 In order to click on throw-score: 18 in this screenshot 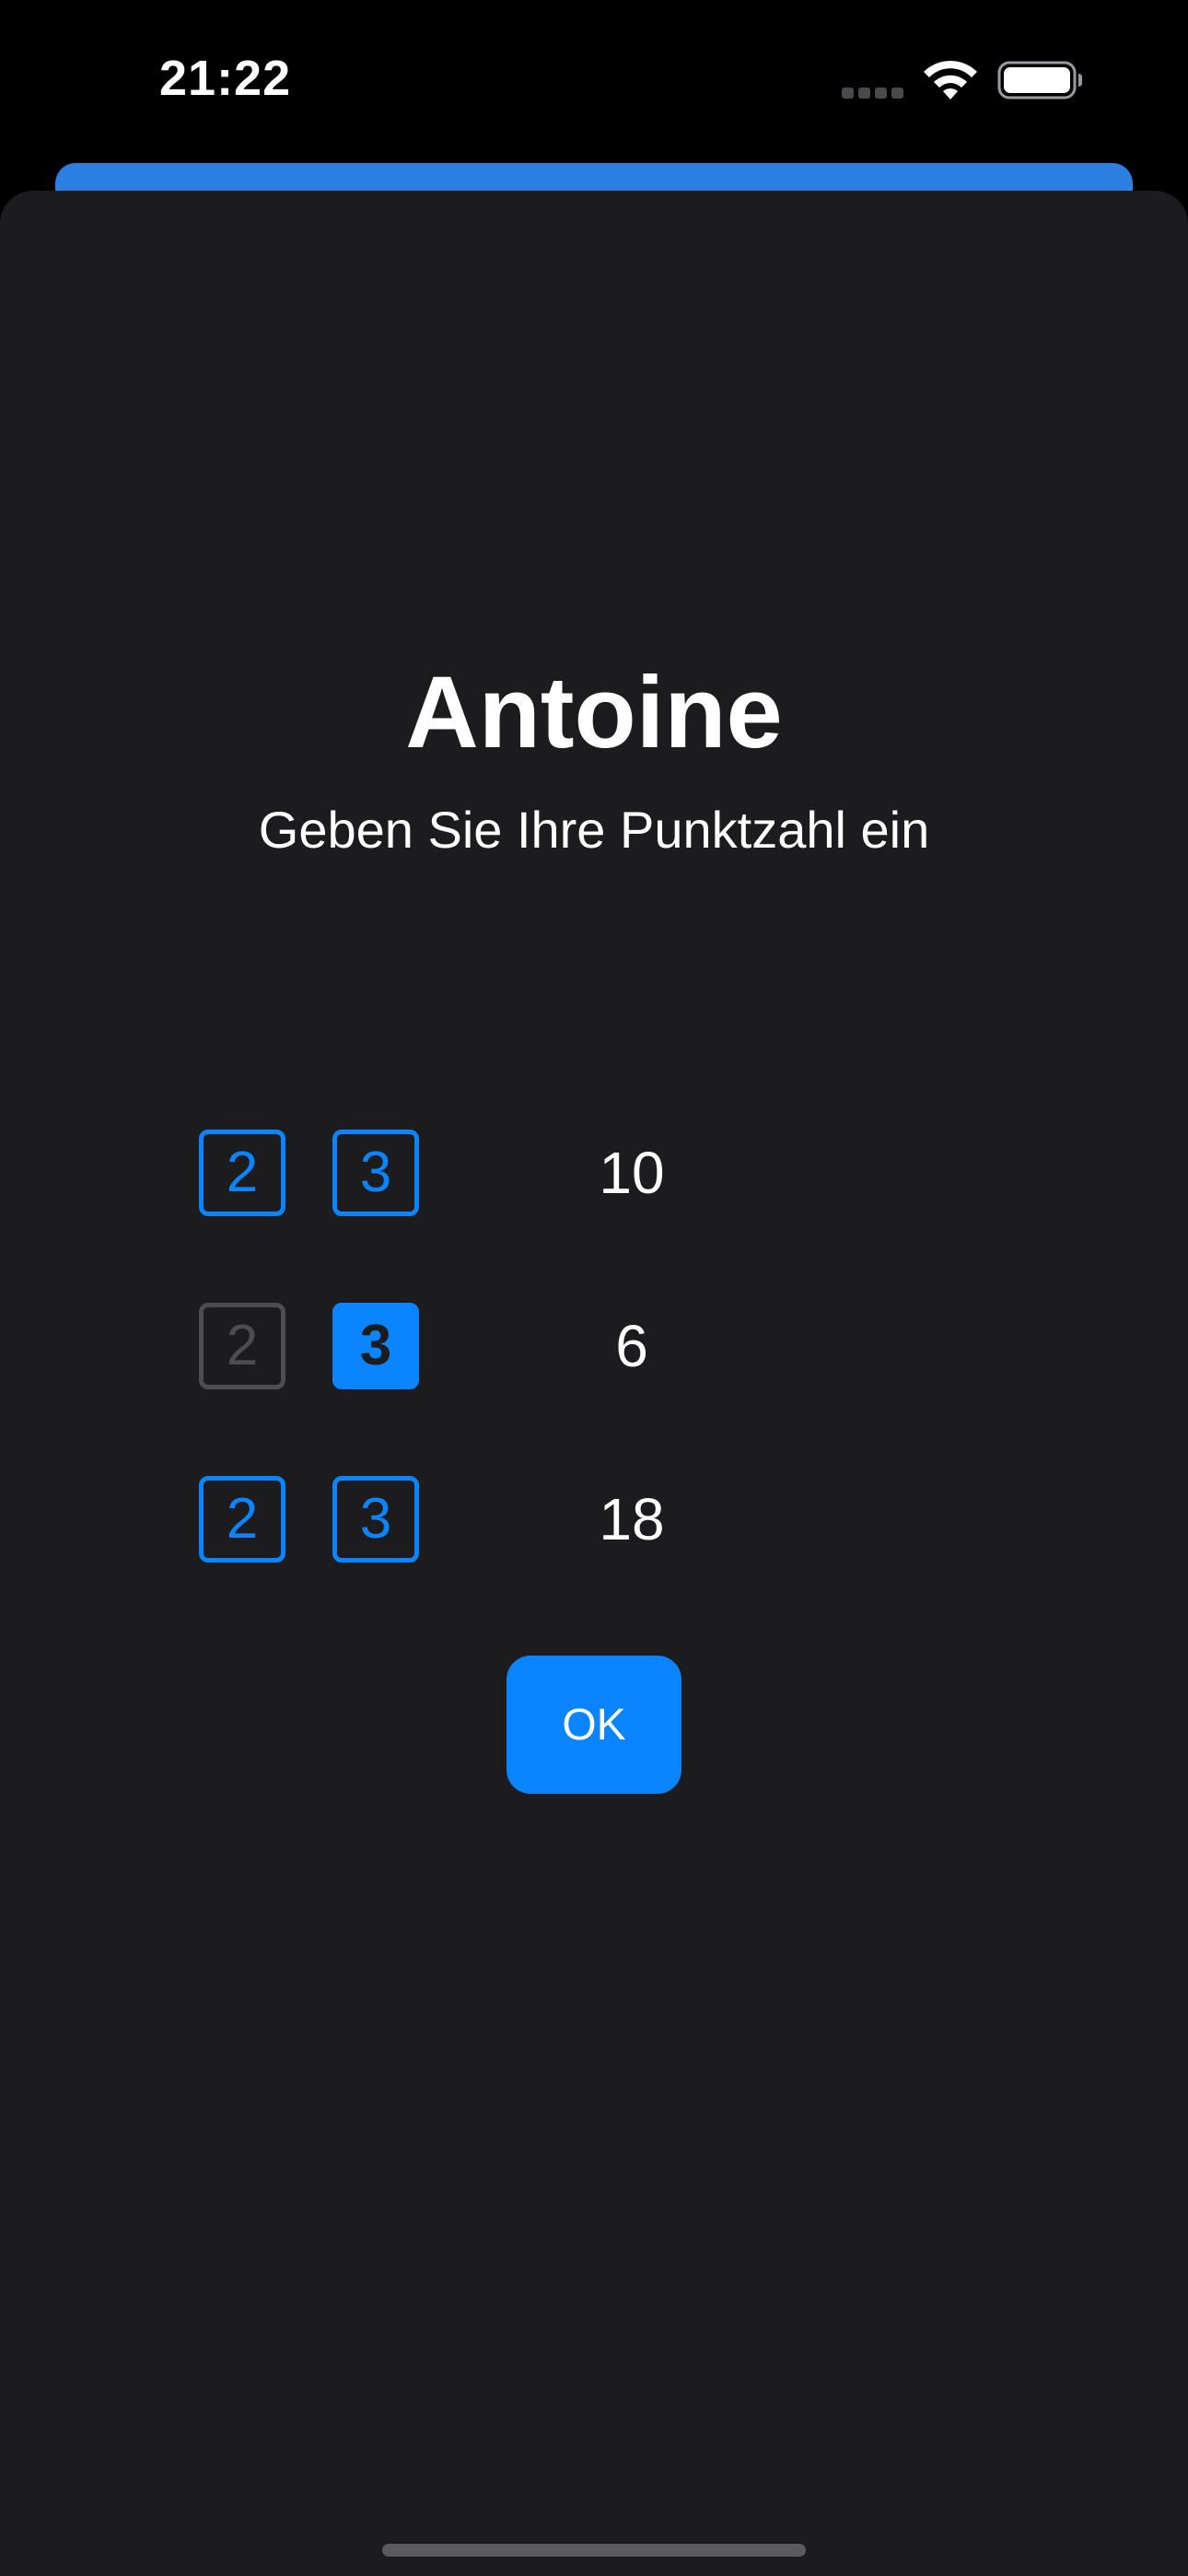, I will do `click(632, 1520)`.